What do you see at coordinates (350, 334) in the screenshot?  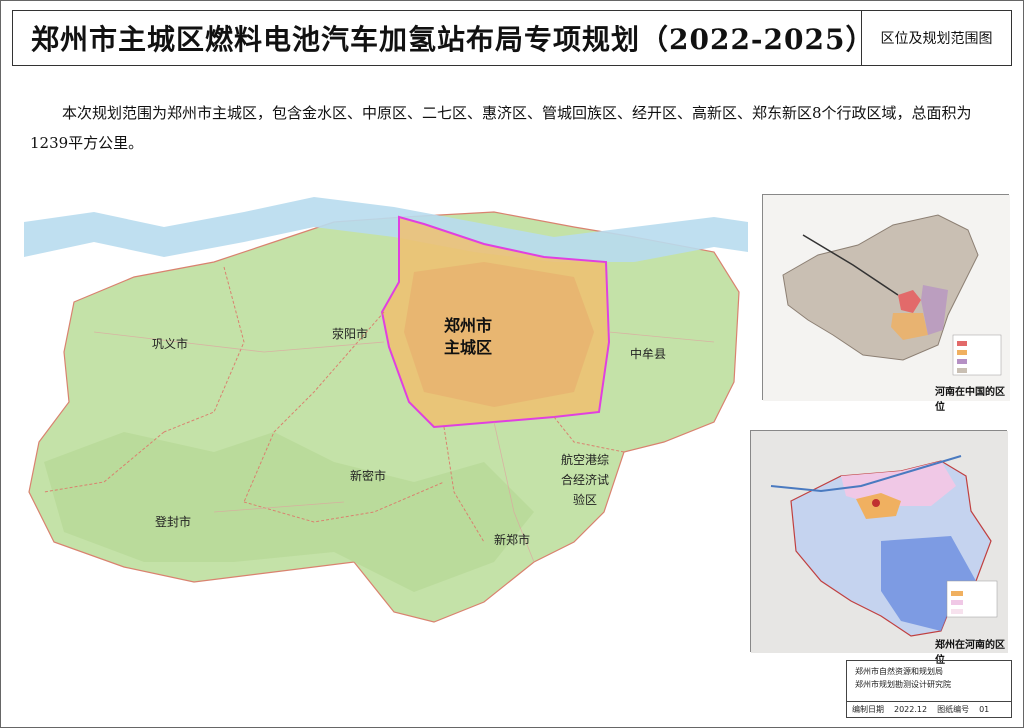 I see `label-xingyang: 荥阳市` at bounding box center [350, 334].